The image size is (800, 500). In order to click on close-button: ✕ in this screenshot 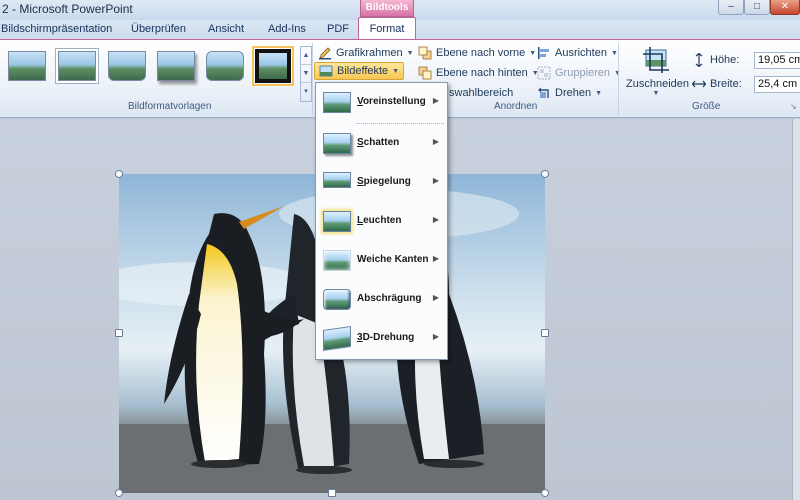, I will do `click(785, 7)`.